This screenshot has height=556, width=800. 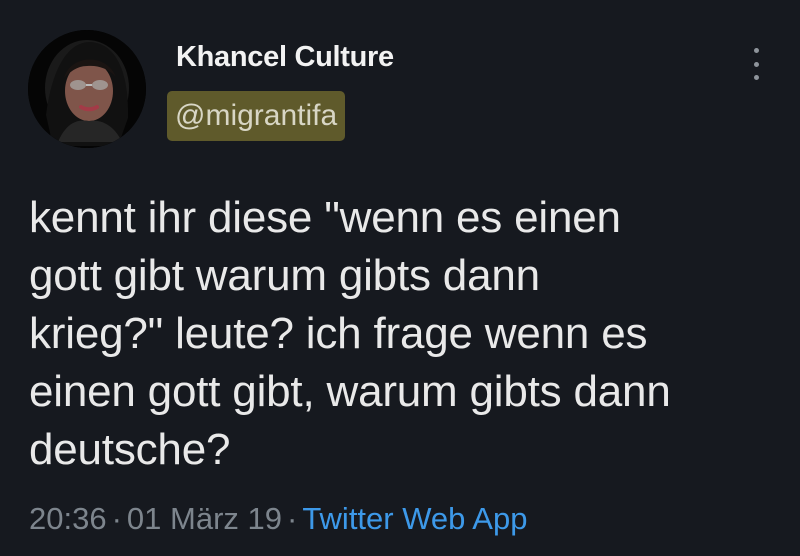 What do you see at coordinates (285, 57) in the screenshot?
I see `display-name: Khancel Culture` at bounding box center [285, 57].